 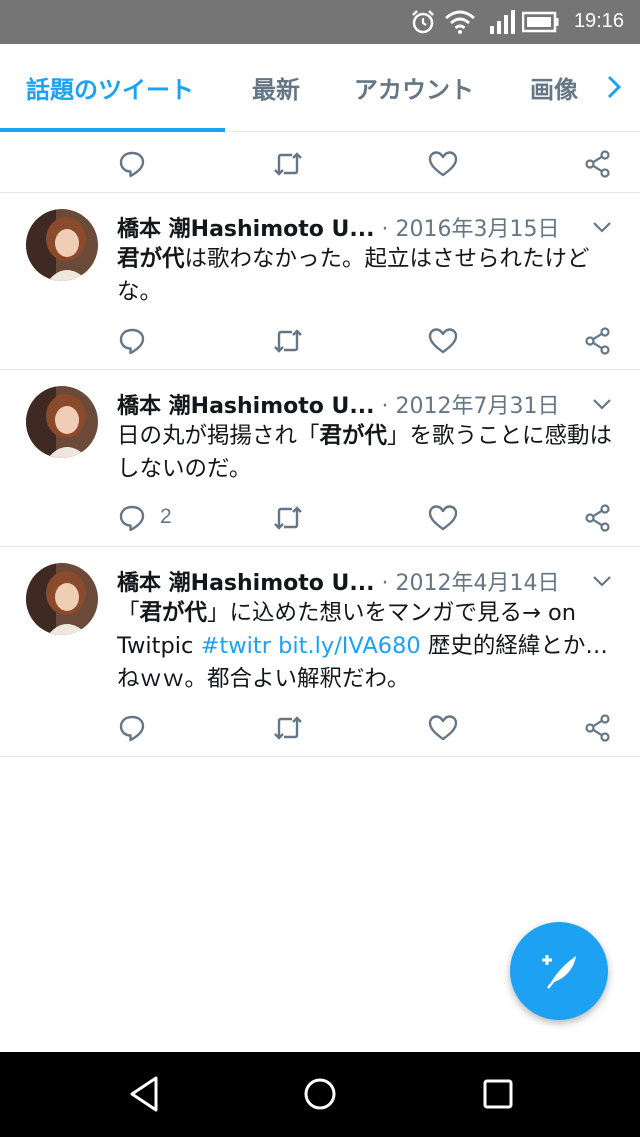 I want to click on recents-icon, so click(x=498, y=1094).